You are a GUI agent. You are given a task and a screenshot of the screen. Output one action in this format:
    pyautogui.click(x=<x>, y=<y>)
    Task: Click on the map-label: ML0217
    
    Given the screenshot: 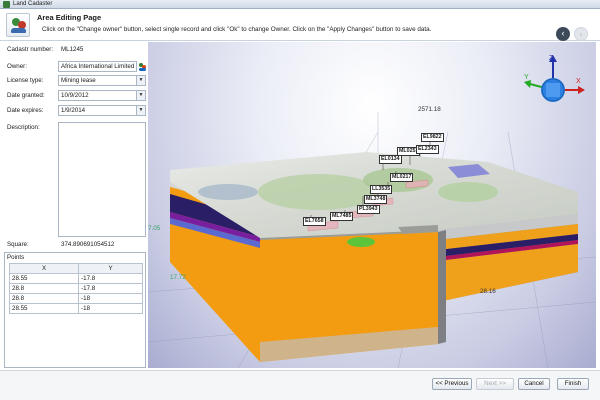 What is the action you would take?
    pyautogui.click(x=402, y=177)
    